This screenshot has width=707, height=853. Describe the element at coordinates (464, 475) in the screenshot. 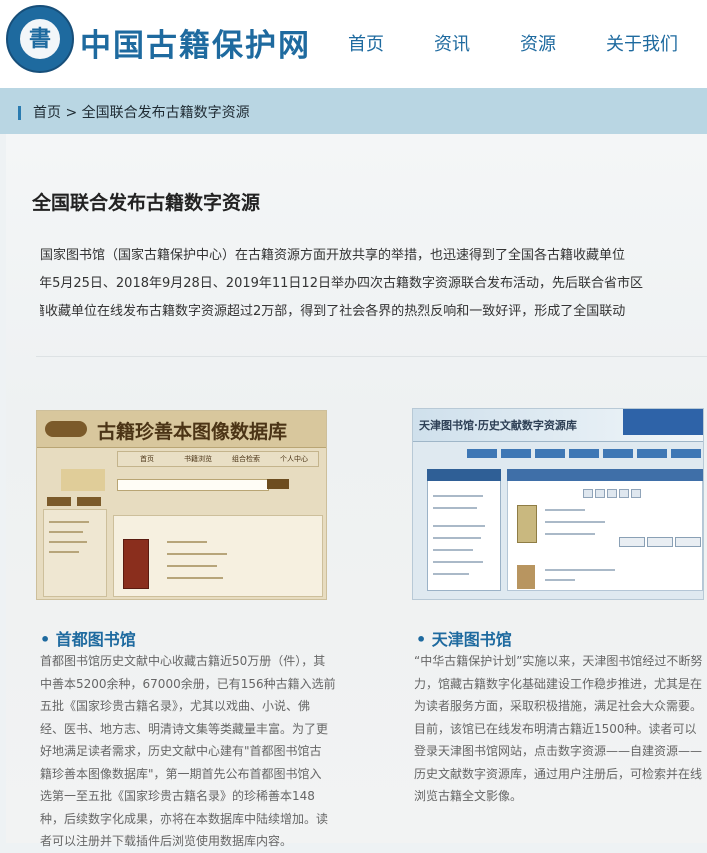

I see `screenshot-panel-header` at that location.